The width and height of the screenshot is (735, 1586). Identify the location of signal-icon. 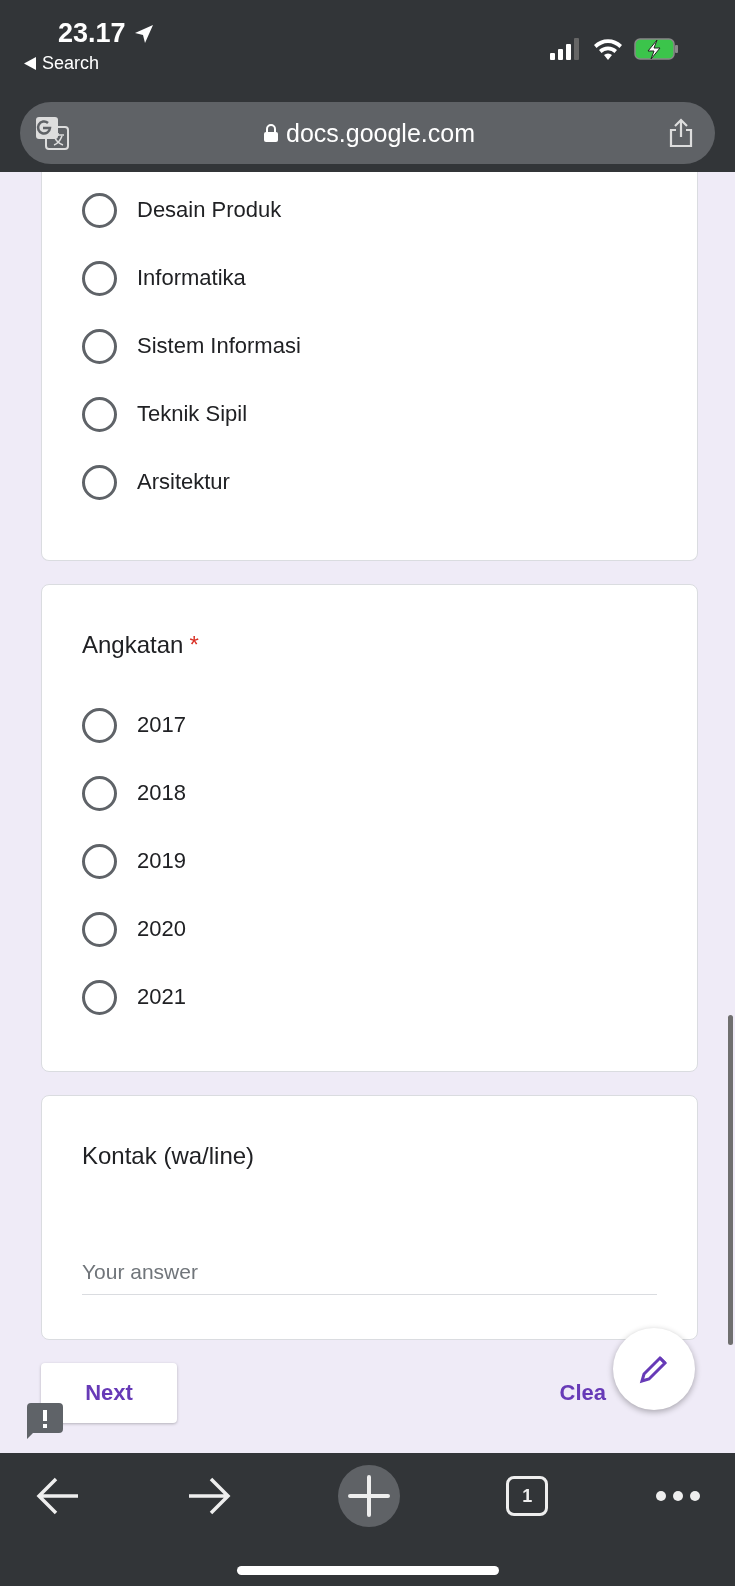
(566, 49).